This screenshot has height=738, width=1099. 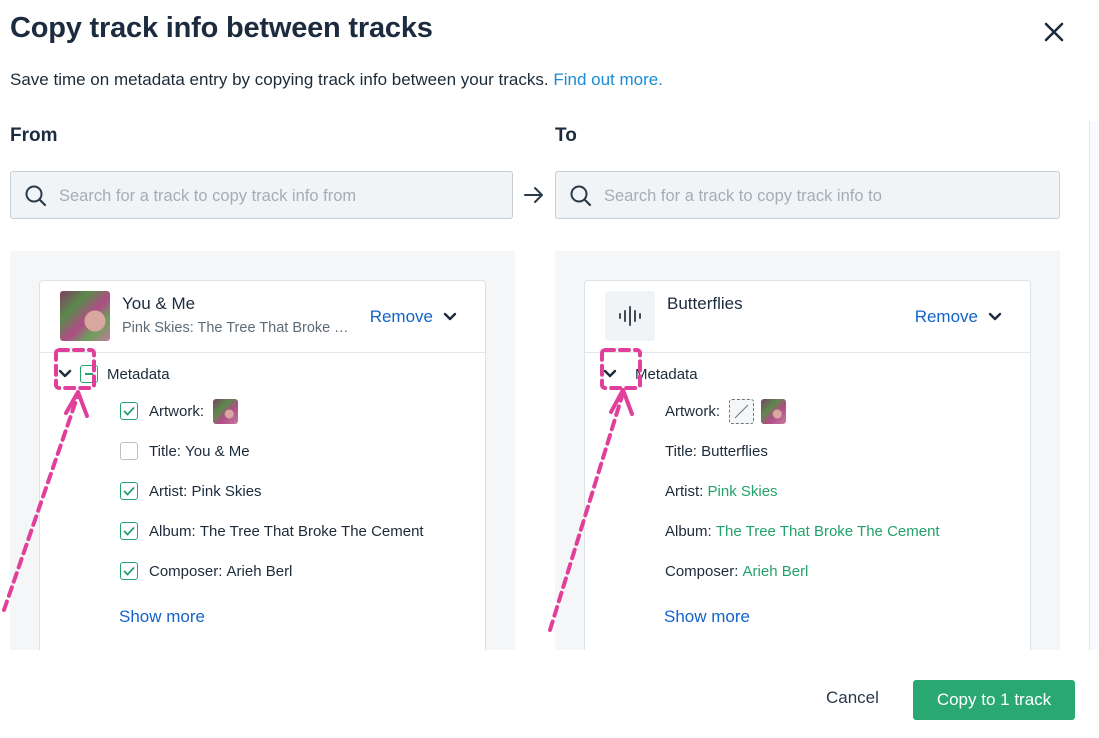 What do you see at coordinates (608, 79) in the screenshot?
I see `find-out-more-link: Find out more.` at bounding box center [608, 79].